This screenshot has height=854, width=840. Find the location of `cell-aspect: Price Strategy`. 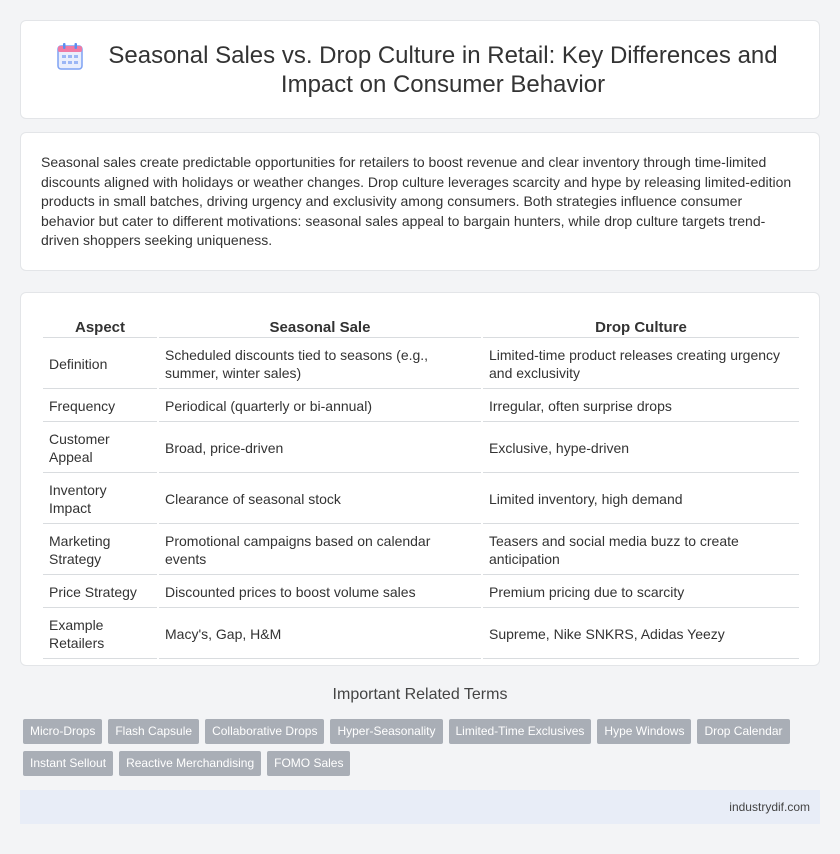

cell-aspect: Price Strategy is located at coordinates (100, 592).